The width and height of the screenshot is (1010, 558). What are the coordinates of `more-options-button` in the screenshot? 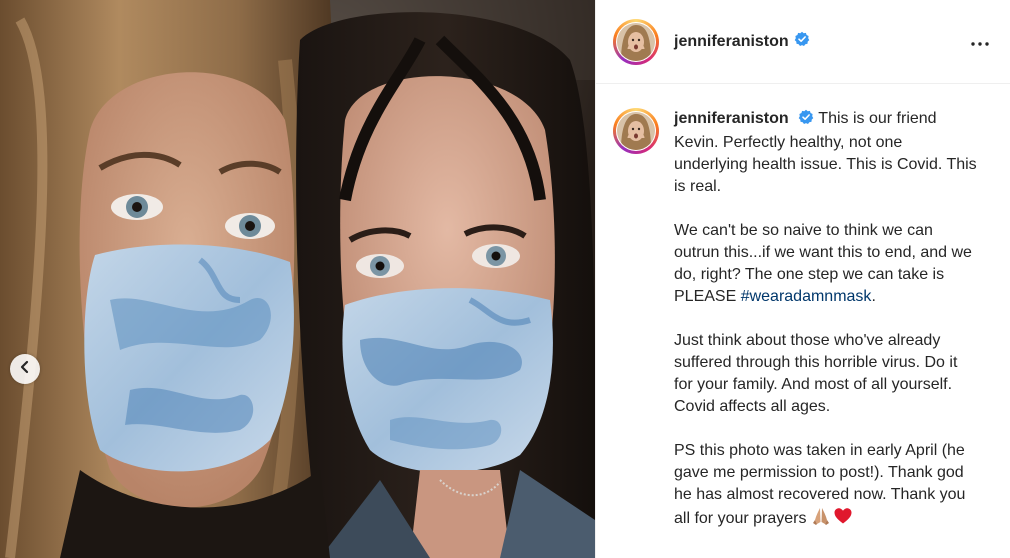 It's located at (980, 42).